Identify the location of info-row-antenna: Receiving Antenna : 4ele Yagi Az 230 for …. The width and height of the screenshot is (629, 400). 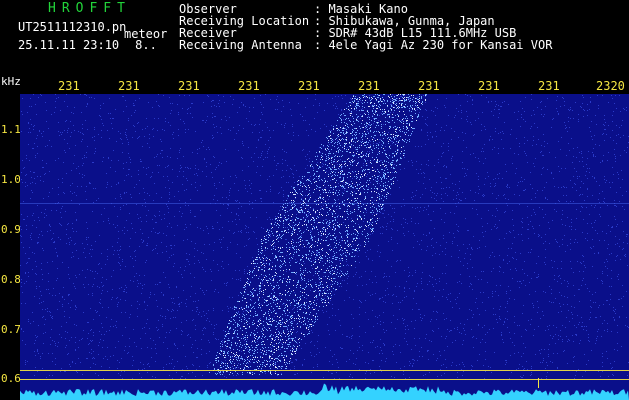
(365, 45).